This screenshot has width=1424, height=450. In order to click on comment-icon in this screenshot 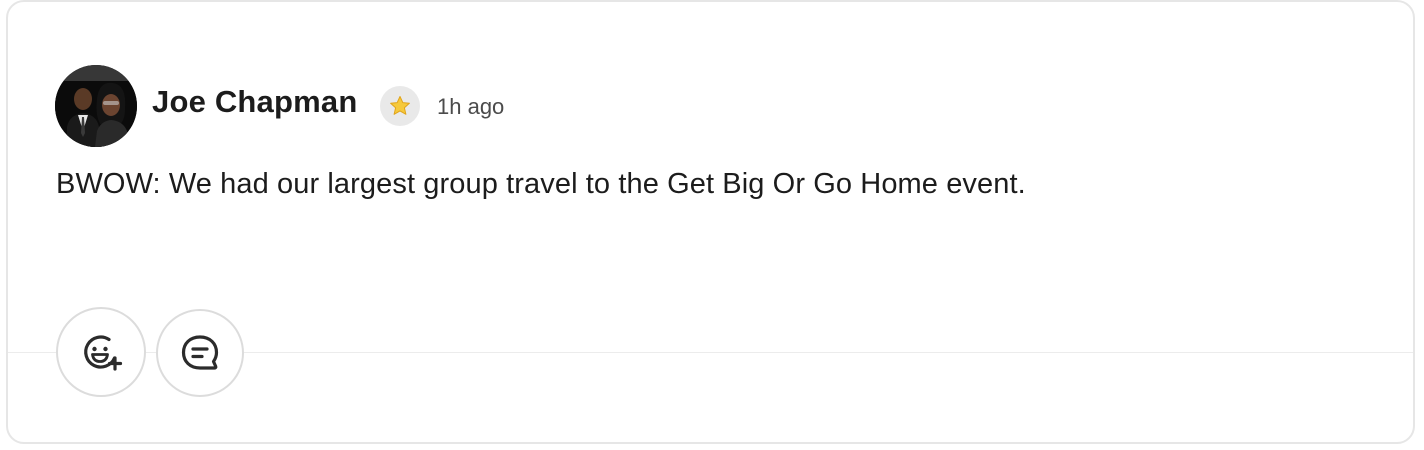, I will do `click(200, 352)`.